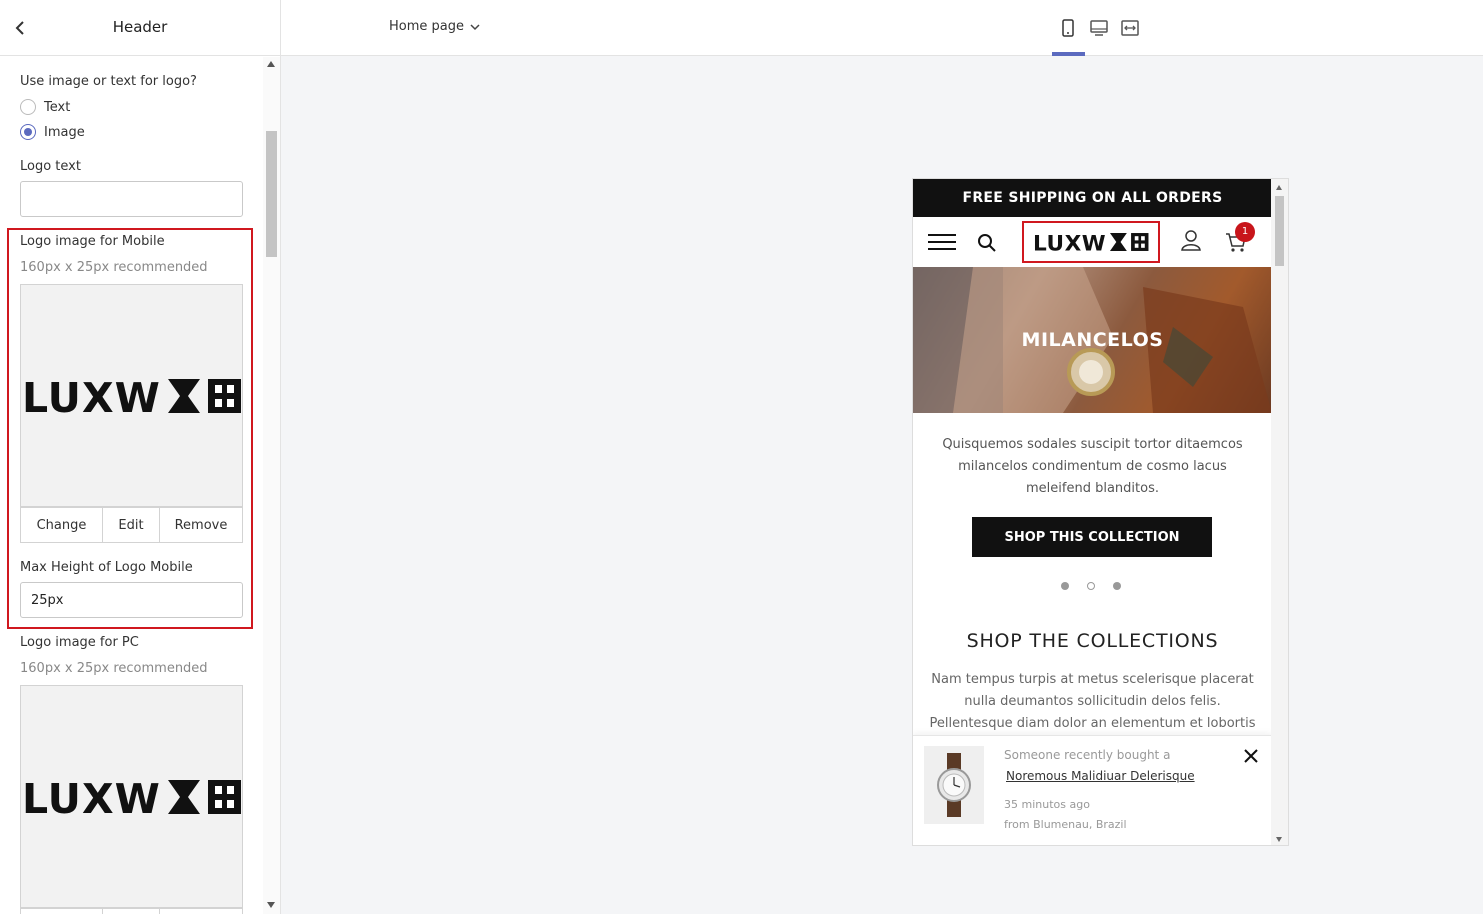  I want to click on cart-count-badge: 1, so click(1245, 232).